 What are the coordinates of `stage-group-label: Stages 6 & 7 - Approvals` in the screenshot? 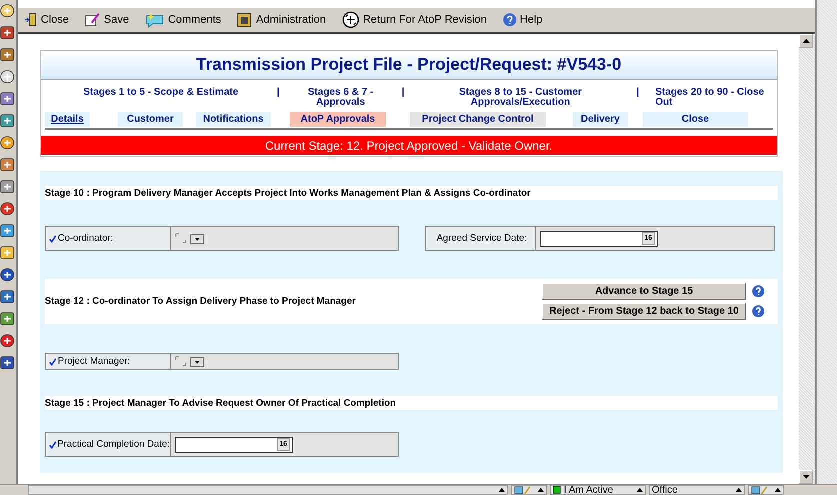 It's located at (341, 98).